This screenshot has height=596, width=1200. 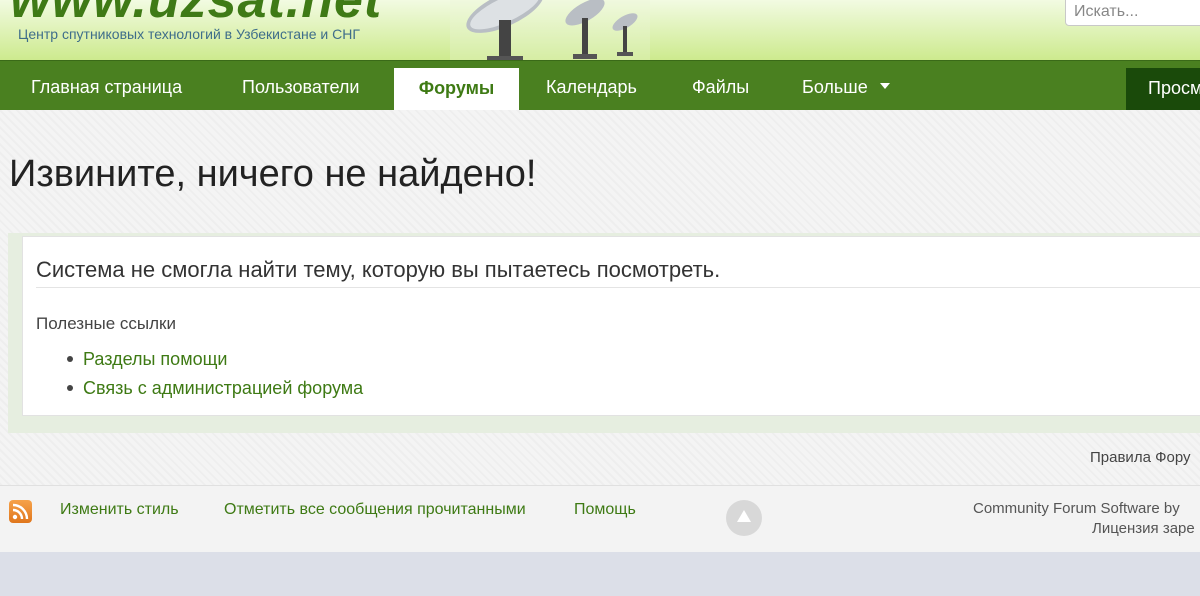 What do you see at coordinates (1132, 13) in the screenshot?
I see `search-input` at bounding box center [1132, 13].